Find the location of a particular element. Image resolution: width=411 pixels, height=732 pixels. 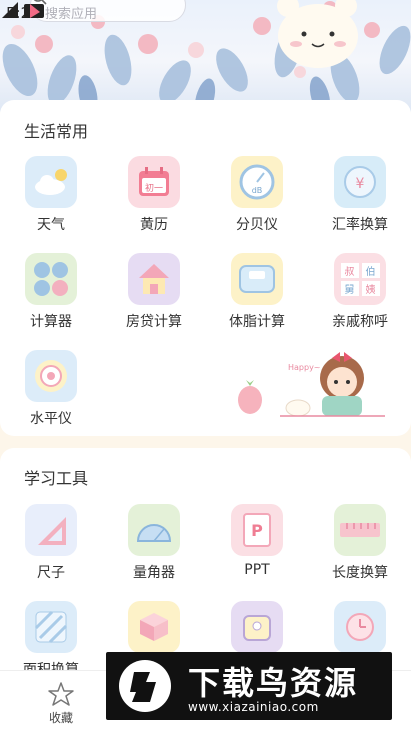

app-ppt: P PPT is located at coordinates (257, 541).